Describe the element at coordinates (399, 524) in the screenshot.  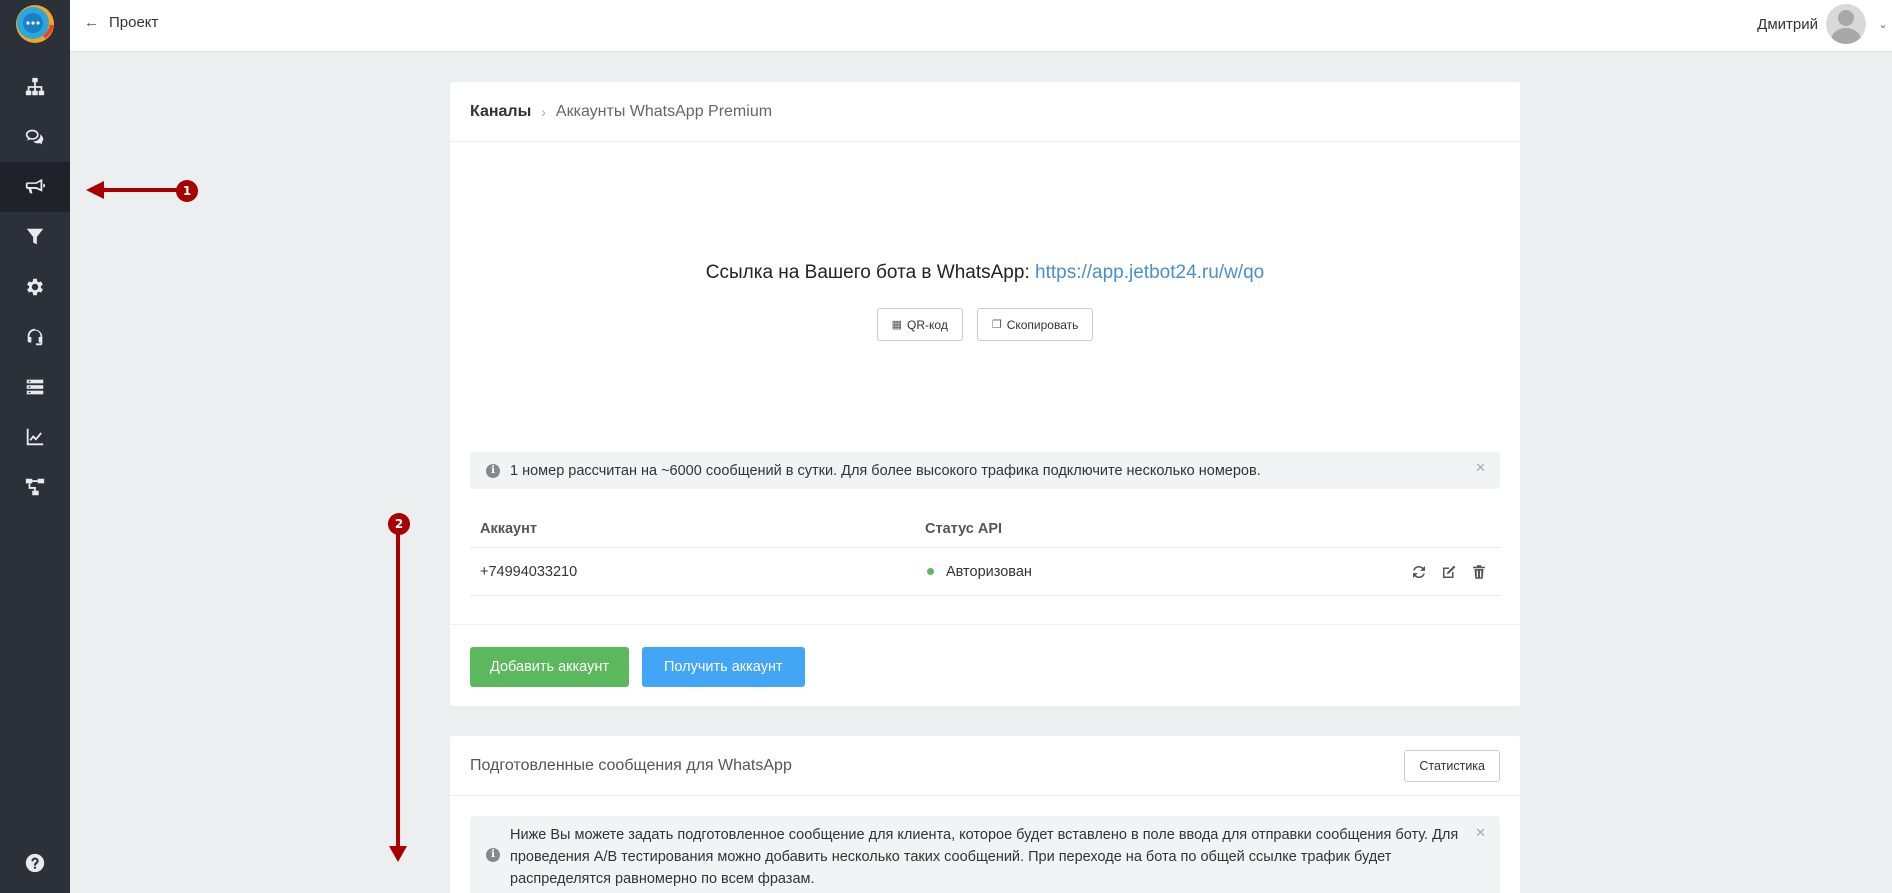
I see `annotation-badge-2: 2` at that location.